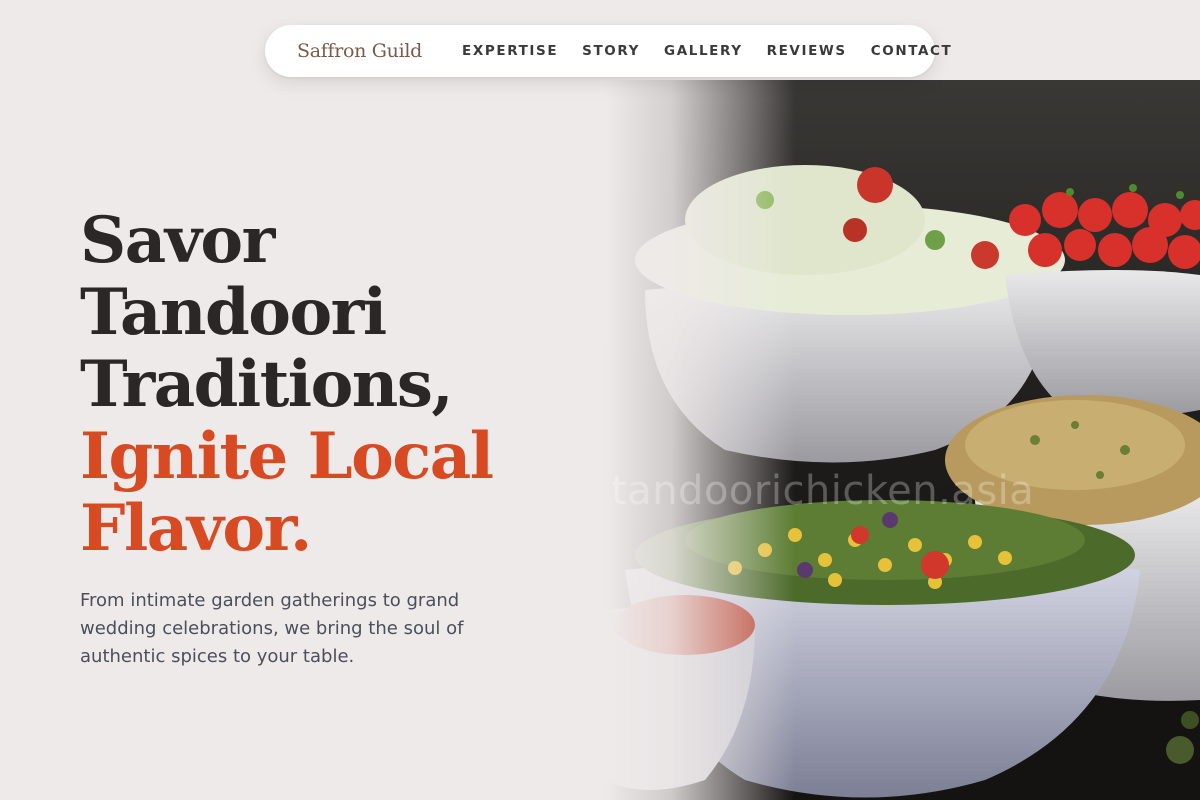  I want to click on headline-line-3: Traditions,, so click(267, 384).